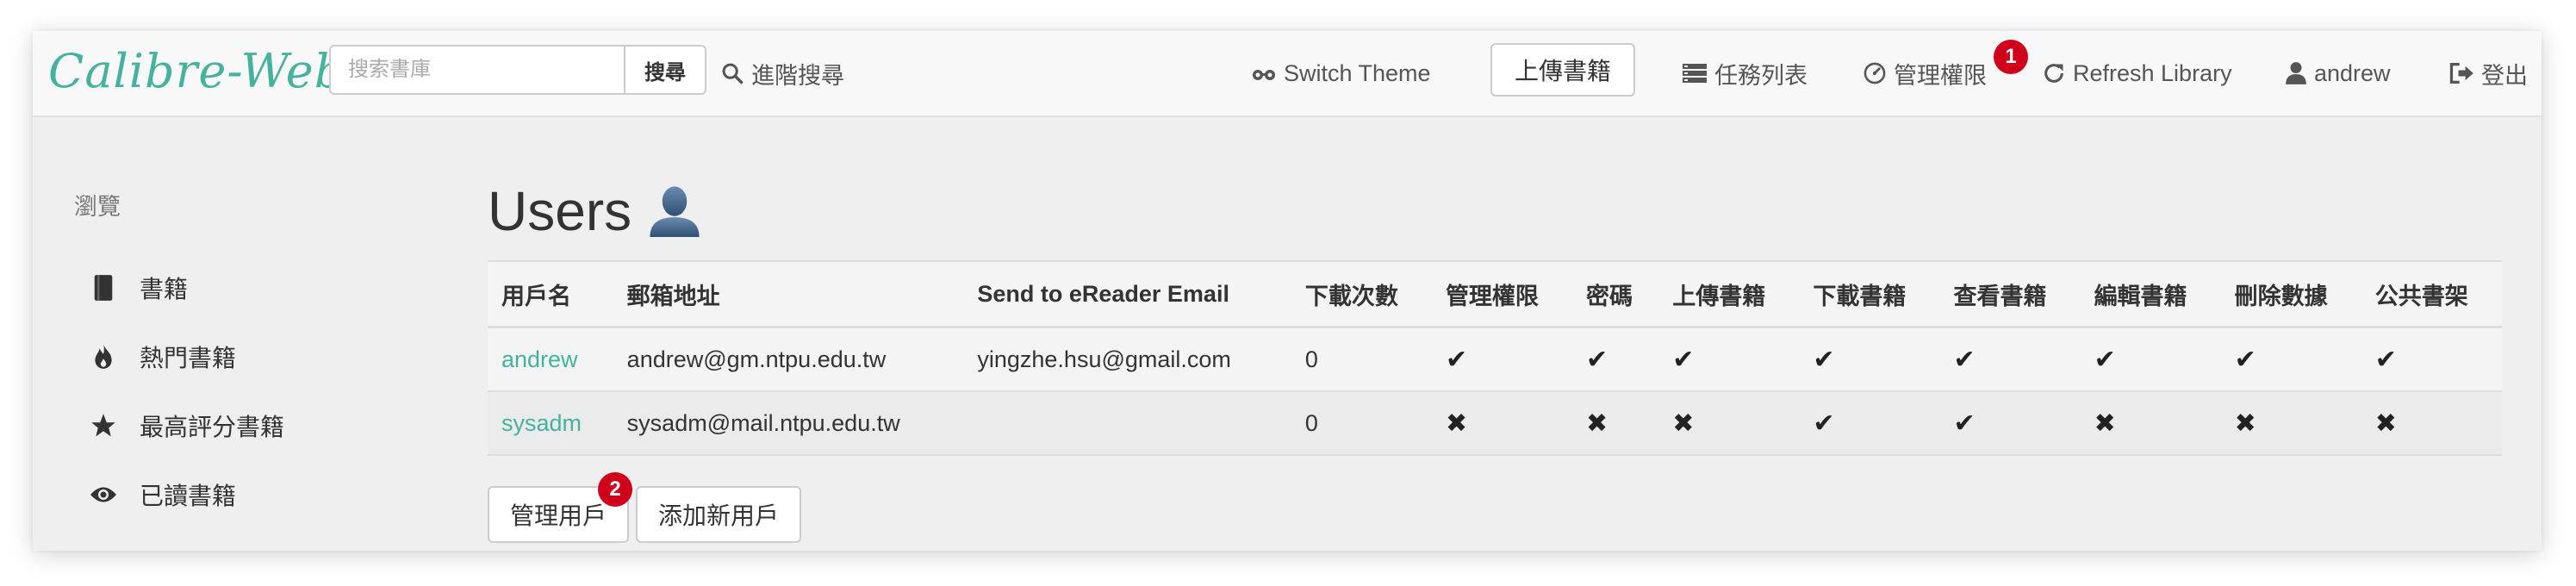 Image resolution: width=2576 pixels, height=586 pixels. What do you see at coordinates (1875, 73) in the screenshot?
I see `dashboard-icon` at bounding box center [1875, 73].